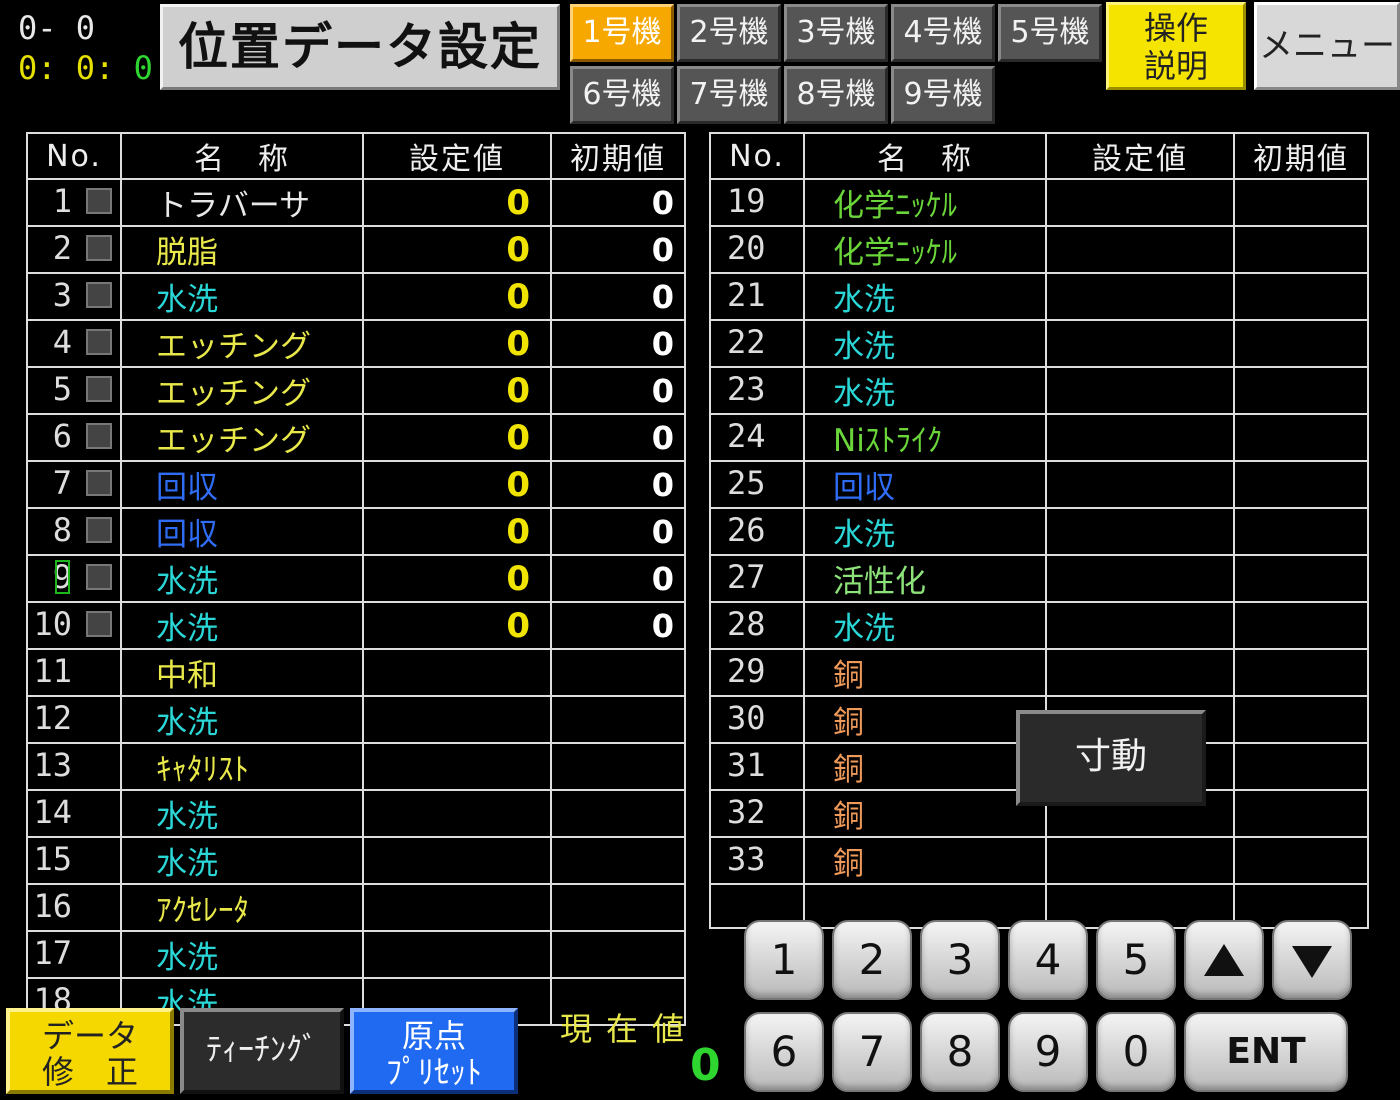 The width and height of the screenshot is (1400, 1100). What do you see at coordinates (960, 960) in the screenshot?
I see `key-3-button: 3` at bounding box center [960, 960].